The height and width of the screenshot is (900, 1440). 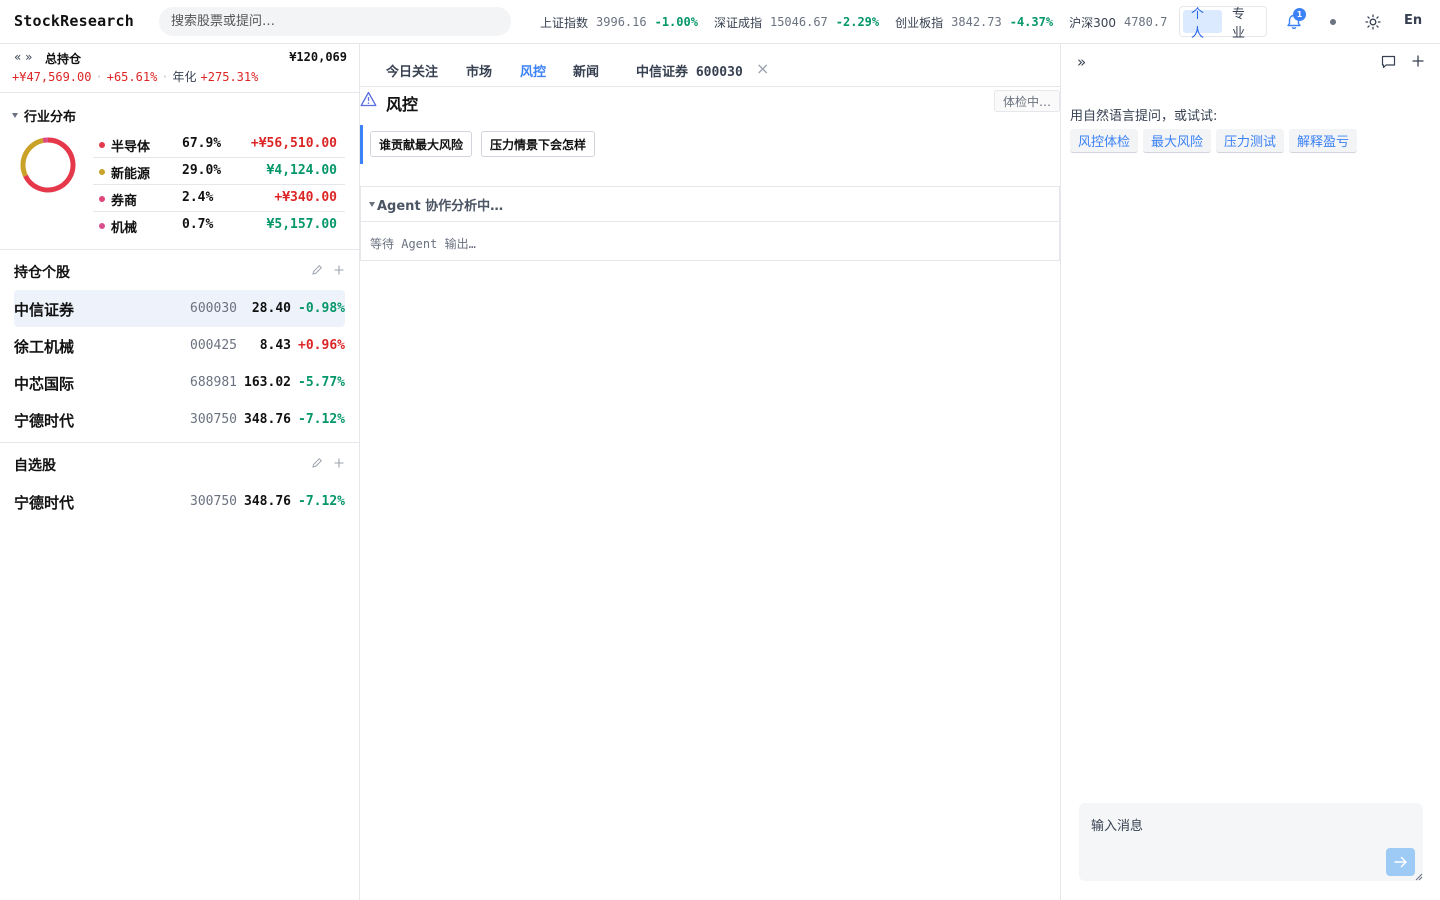 I want to click on index-value: 3996.16, so click(x=621, y=22).